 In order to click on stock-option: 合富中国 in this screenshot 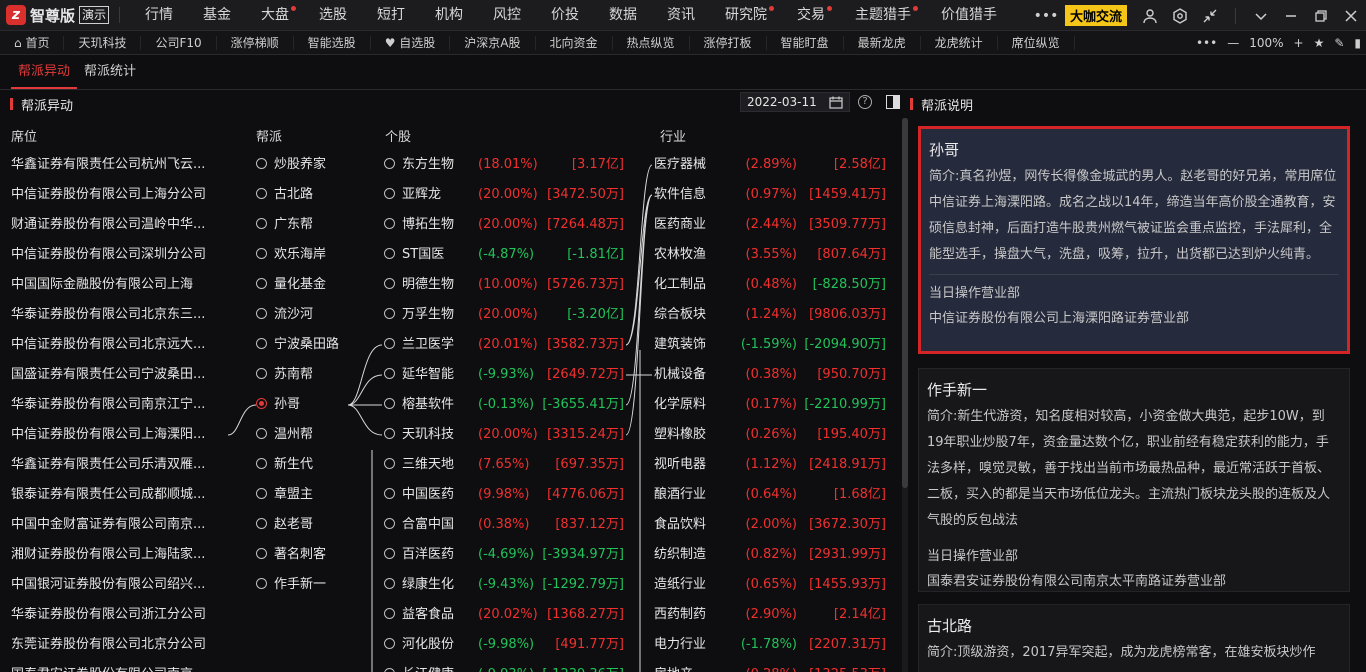, I will do `click(419, 525)`.